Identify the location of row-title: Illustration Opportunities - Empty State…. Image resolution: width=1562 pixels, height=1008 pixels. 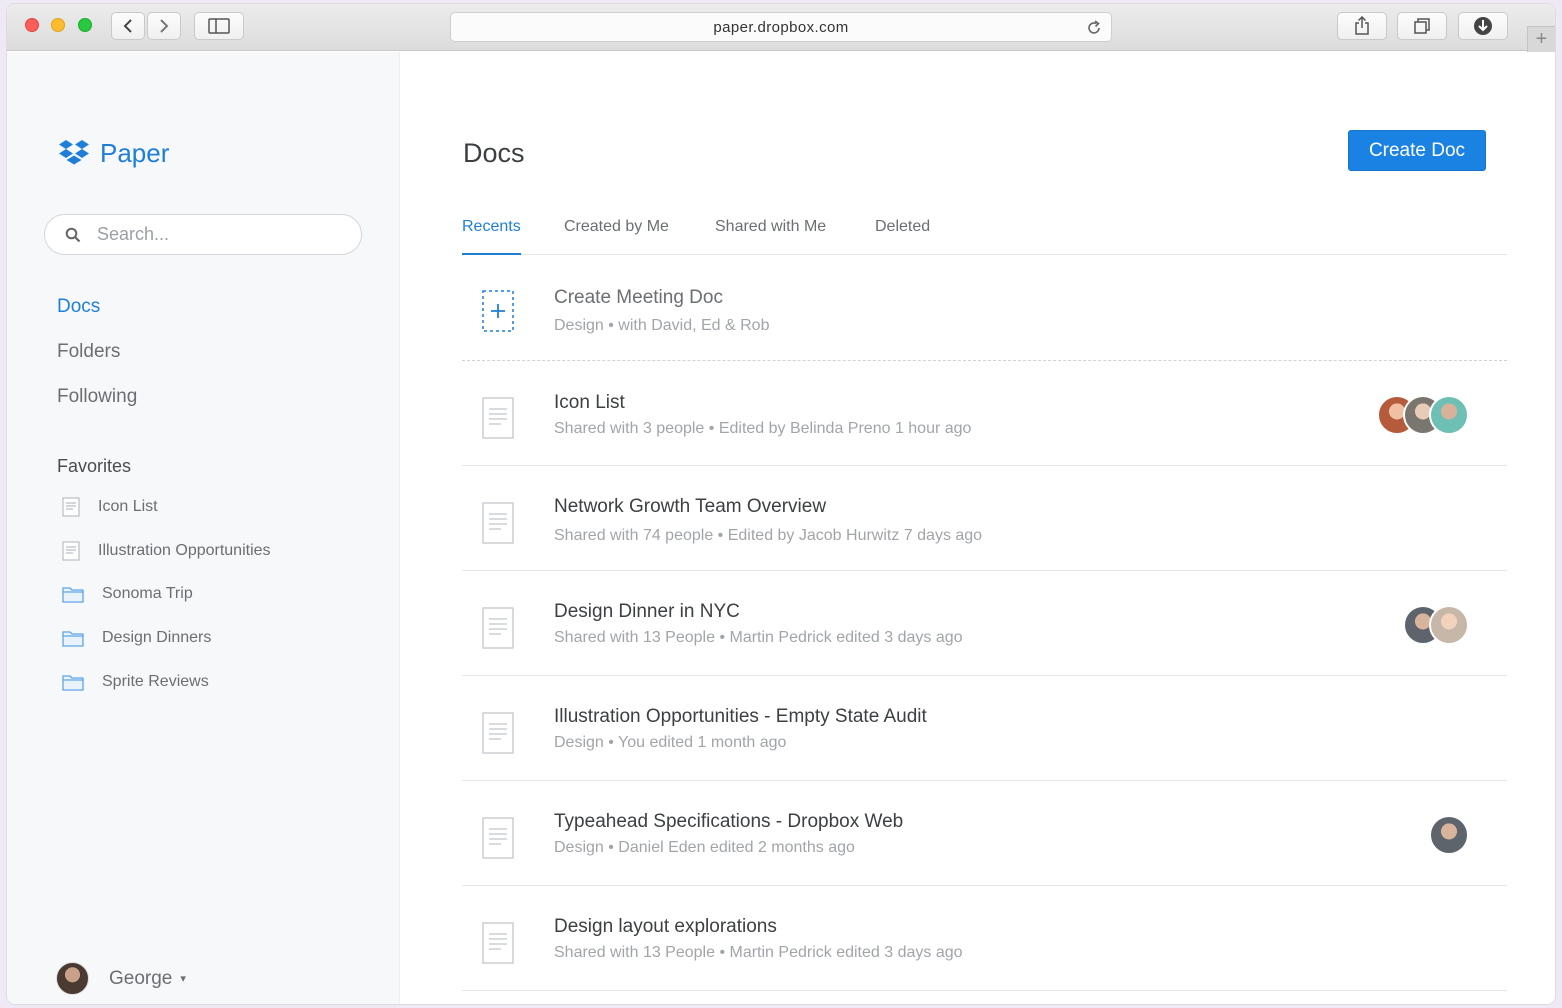
(740, 716).